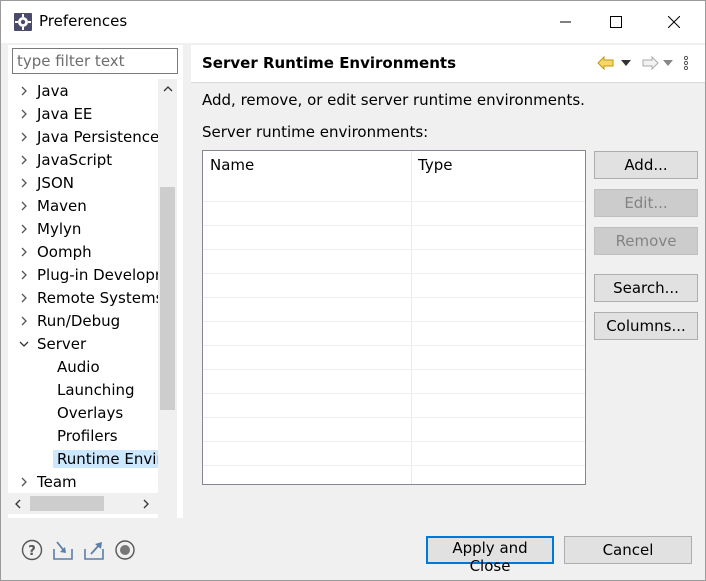 The height and width of the screenshot is (581, 706). I want to click on export-icon, so click(94, 551).